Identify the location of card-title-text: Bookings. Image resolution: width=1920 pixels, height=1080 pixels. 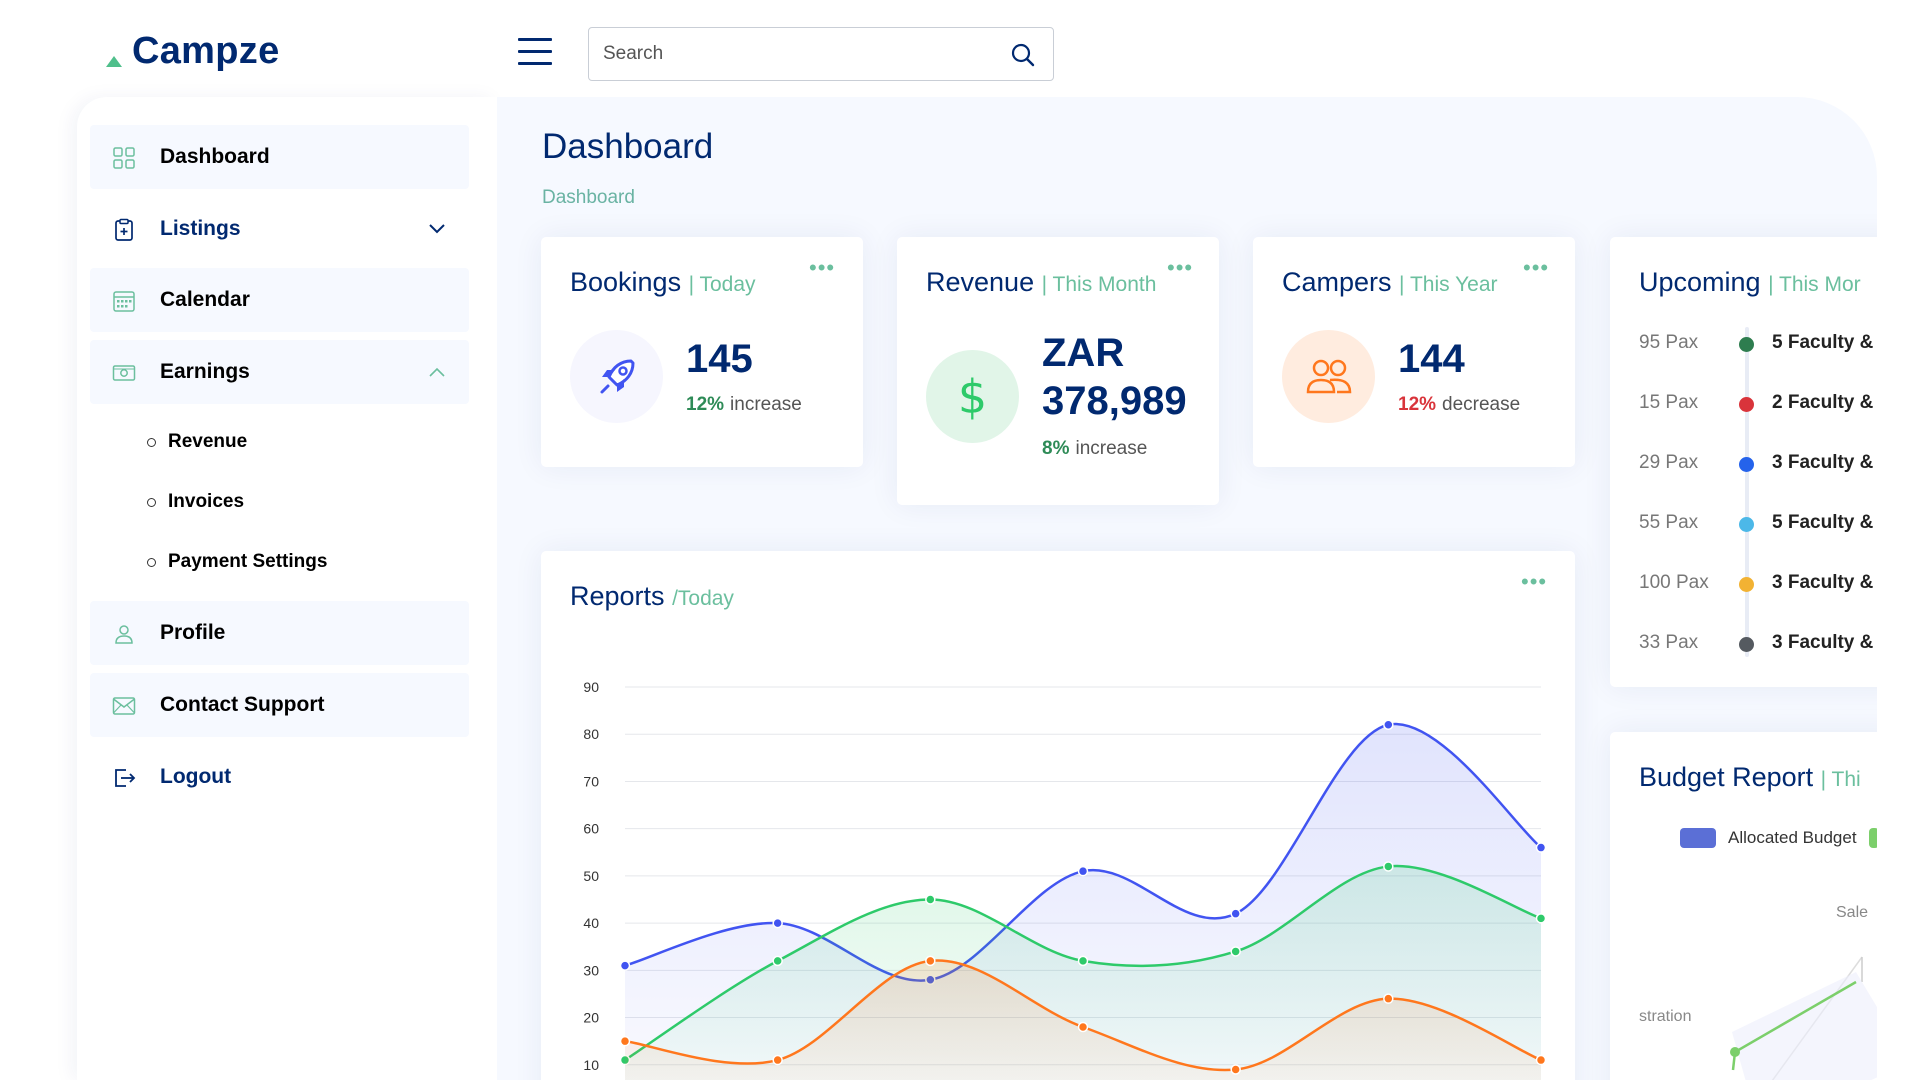
(626, 282).